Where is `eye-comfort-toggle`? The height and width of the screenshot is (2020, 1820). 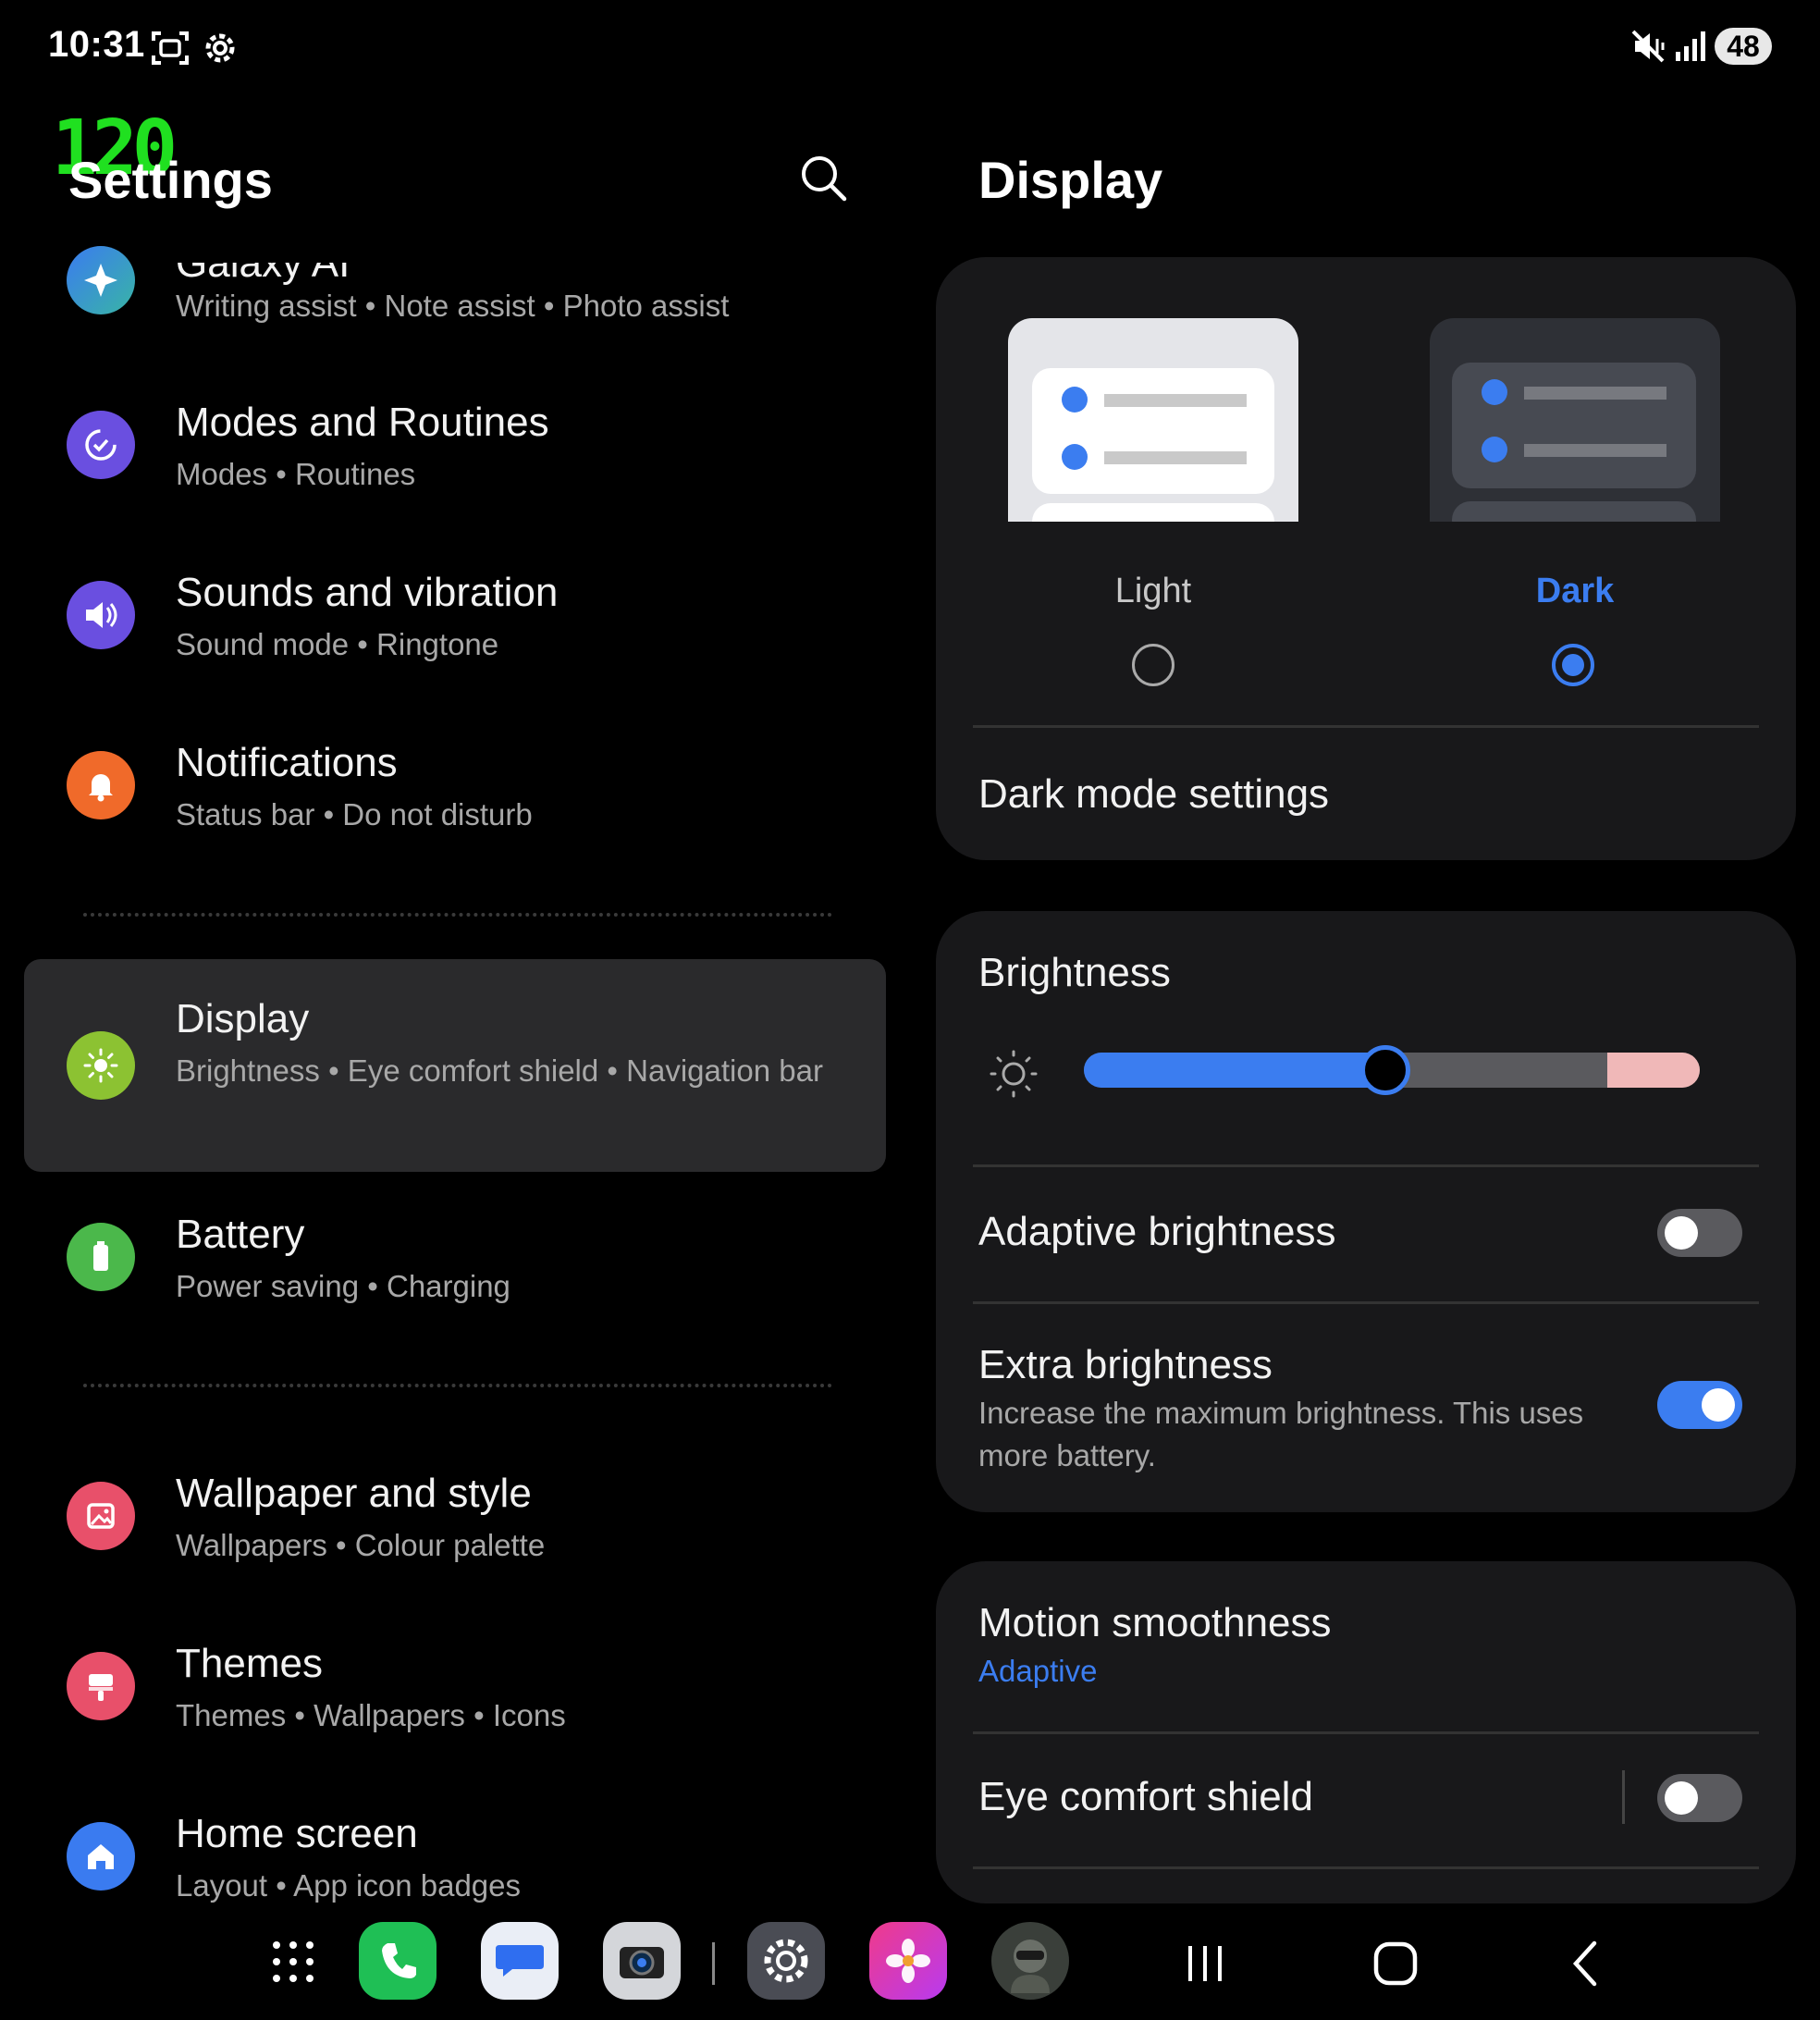
eye-comfort-toggle is located at coordinates (1699, 1798).